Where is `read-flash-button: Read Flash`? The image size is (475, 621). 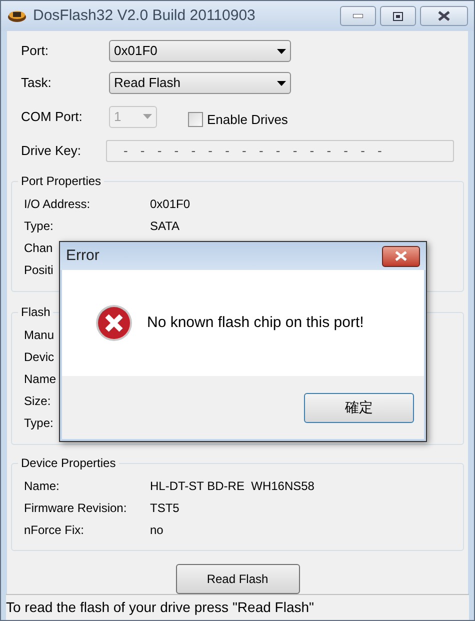
read-flash-button: Read Flash is located at coordinates (238, 579).